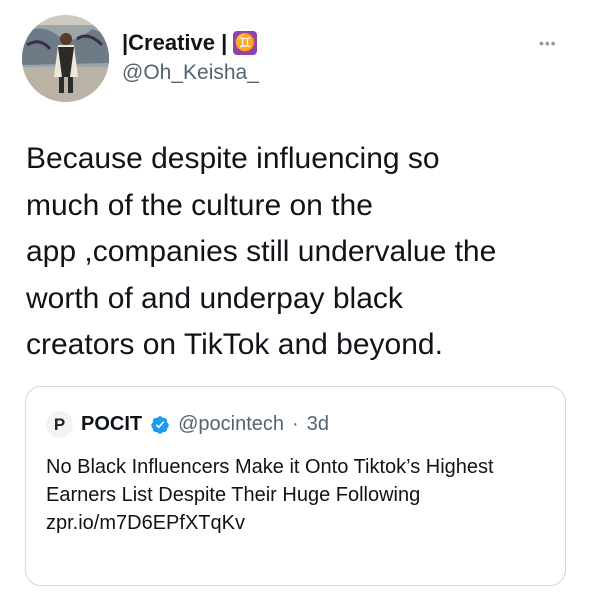 Image resolution: width=591 pixels, height=600 pixels. What do you see at coordinates (245, 43) in the screenshot?
I see `gemini-icon: ♊` at bounding box center [245, 43].